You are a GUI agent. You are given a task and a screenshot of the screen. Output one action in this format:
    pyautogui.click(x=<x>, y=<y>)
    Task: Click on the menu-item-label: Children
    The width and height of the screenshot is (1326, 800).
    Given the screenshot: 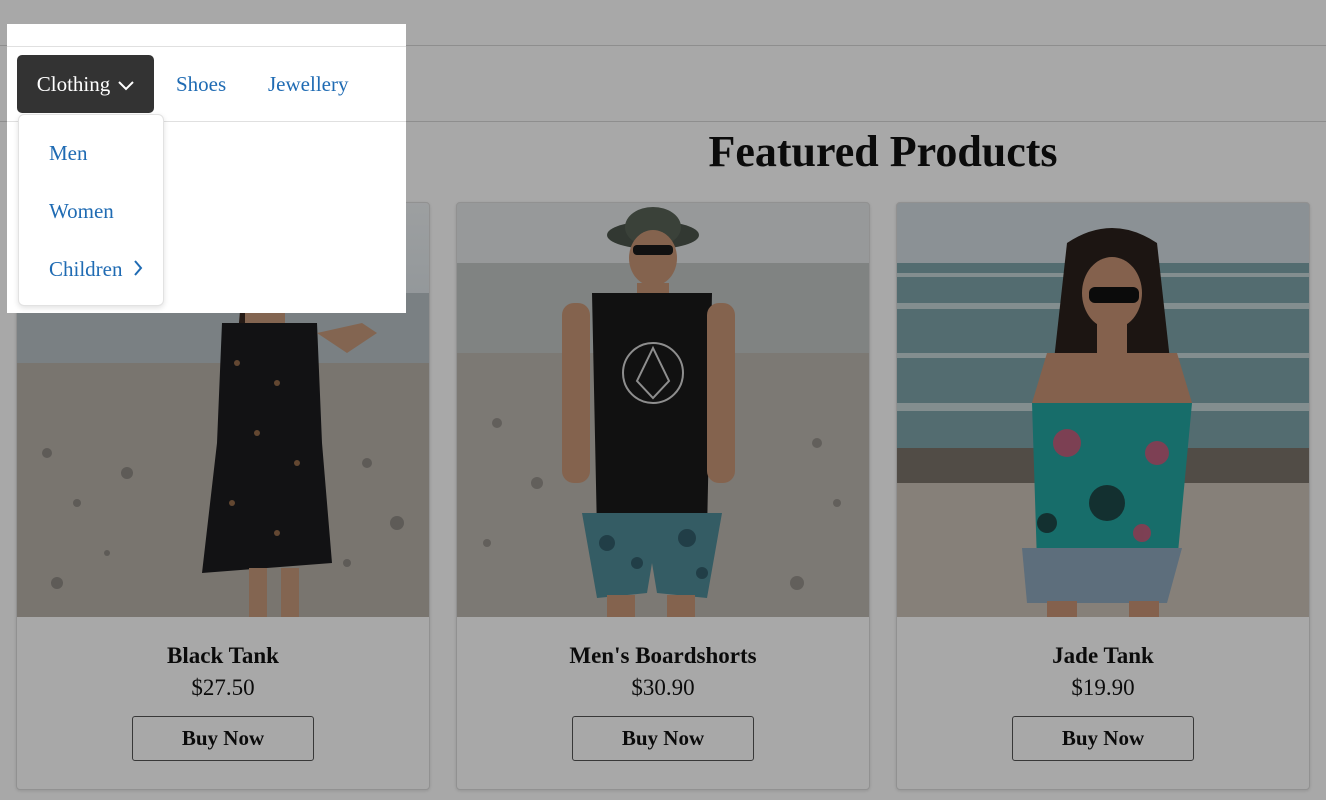 What is the action you would take?
    pyautogui.click(x=86, y=269)
    